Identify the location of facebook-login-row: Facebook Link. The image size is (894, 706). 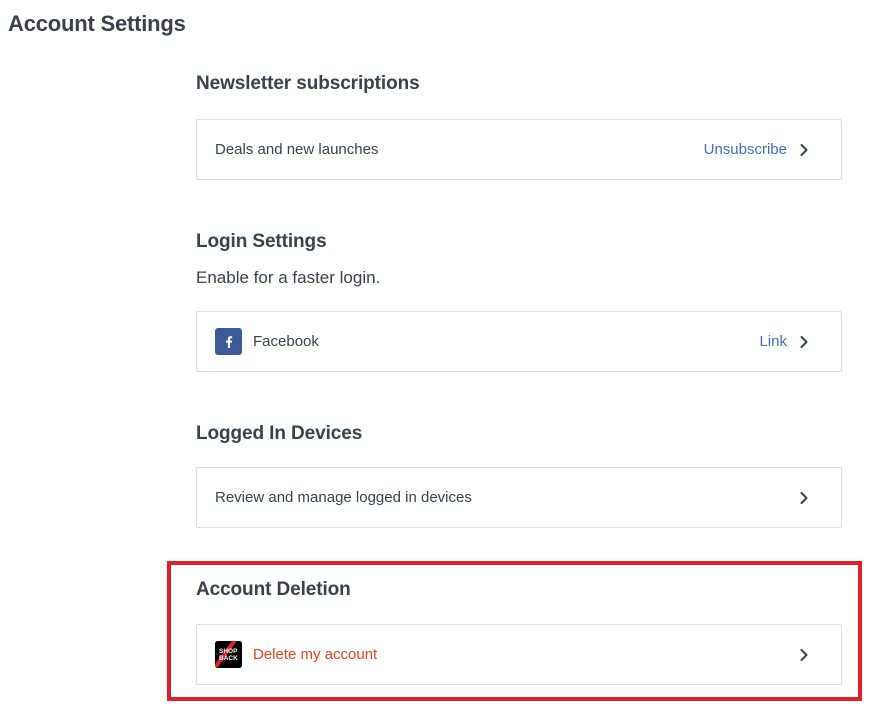
(519, 341).